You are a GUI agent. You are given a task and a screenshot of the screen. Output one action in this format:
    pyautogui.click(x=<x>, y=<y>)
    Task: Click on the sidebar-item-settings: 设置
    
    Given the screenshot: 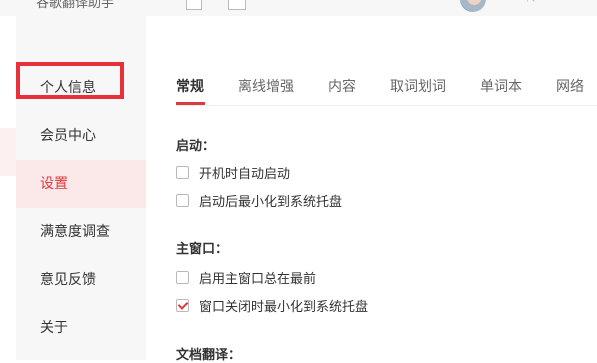 What is the action you would take?
    pyautogui.click(x=81, y=184)
    